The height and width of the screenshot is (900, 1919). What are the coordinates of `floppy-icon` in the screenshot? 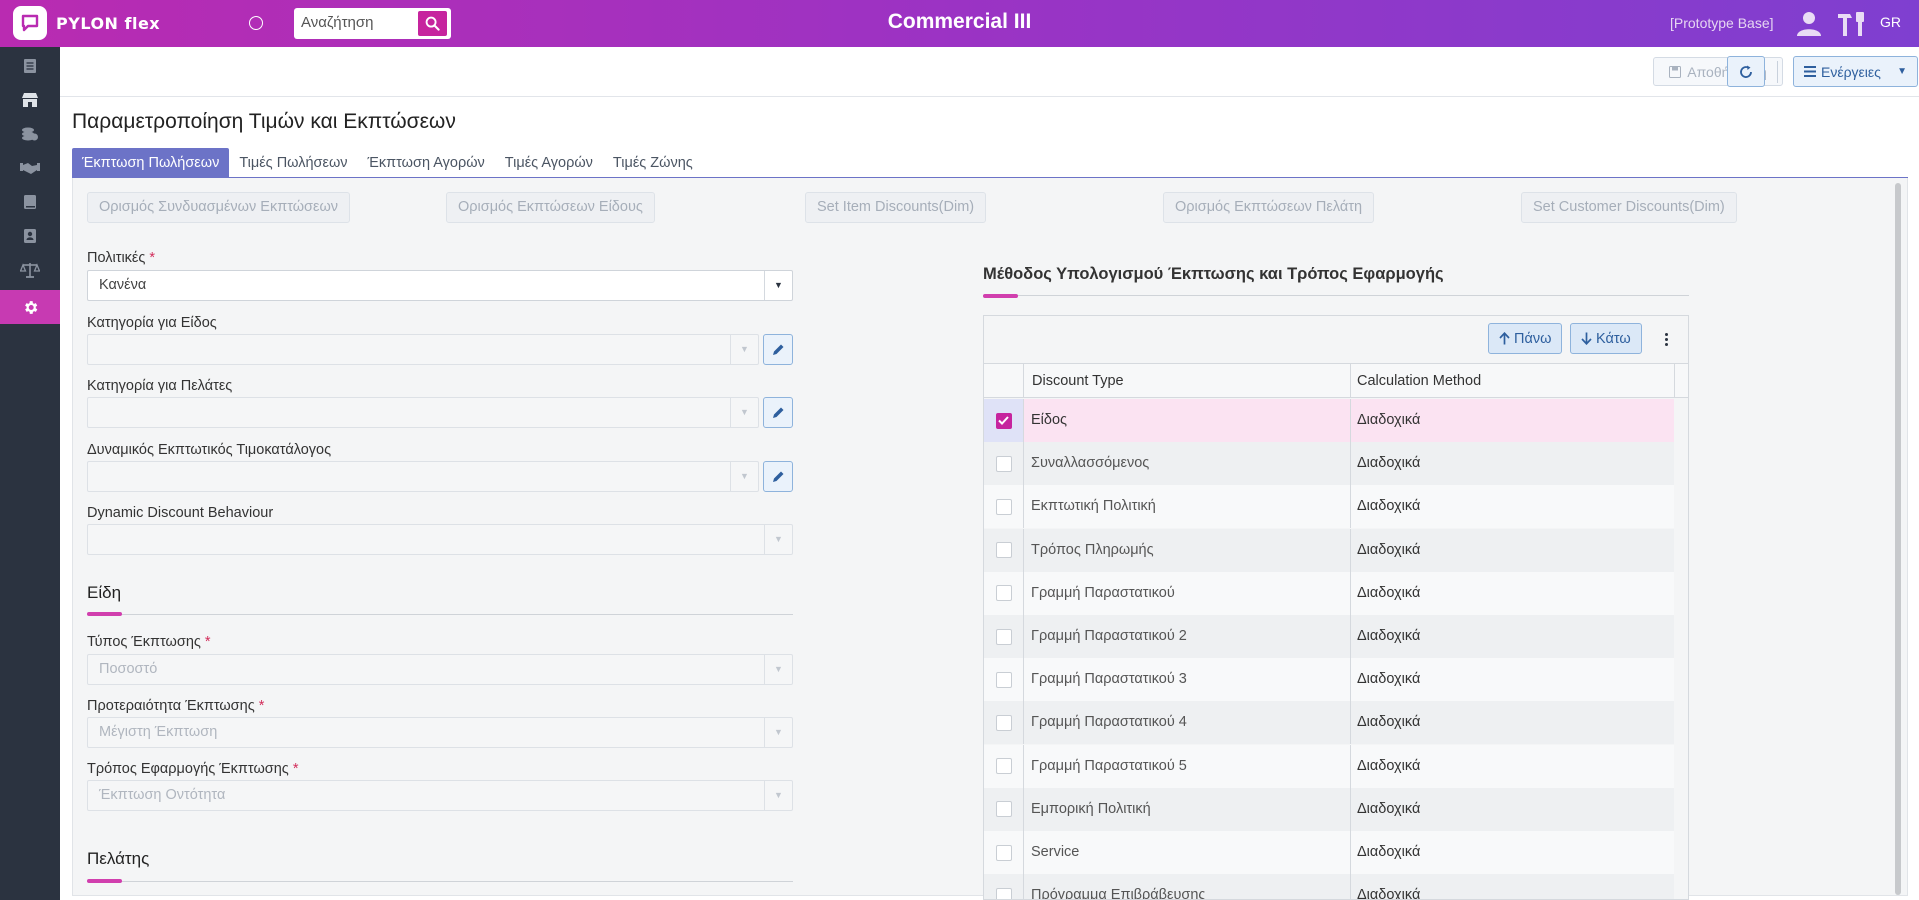 It's located at (1675, 71).